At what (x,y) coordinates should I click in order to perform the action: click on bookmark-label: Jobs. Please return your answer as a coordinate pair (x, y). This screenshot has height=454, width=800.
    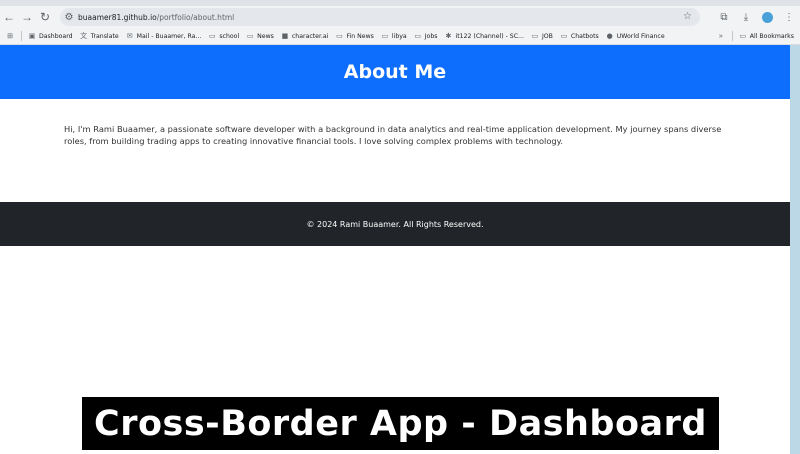
    Looking at the image, I should click on (431, 36).